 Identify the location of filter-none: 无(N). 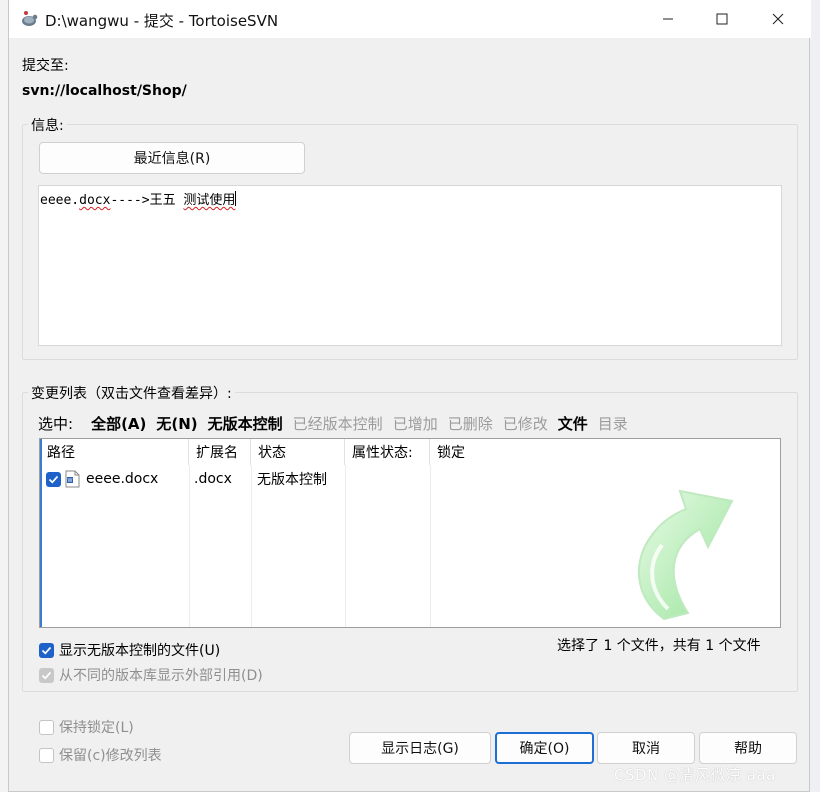
(176, 423).